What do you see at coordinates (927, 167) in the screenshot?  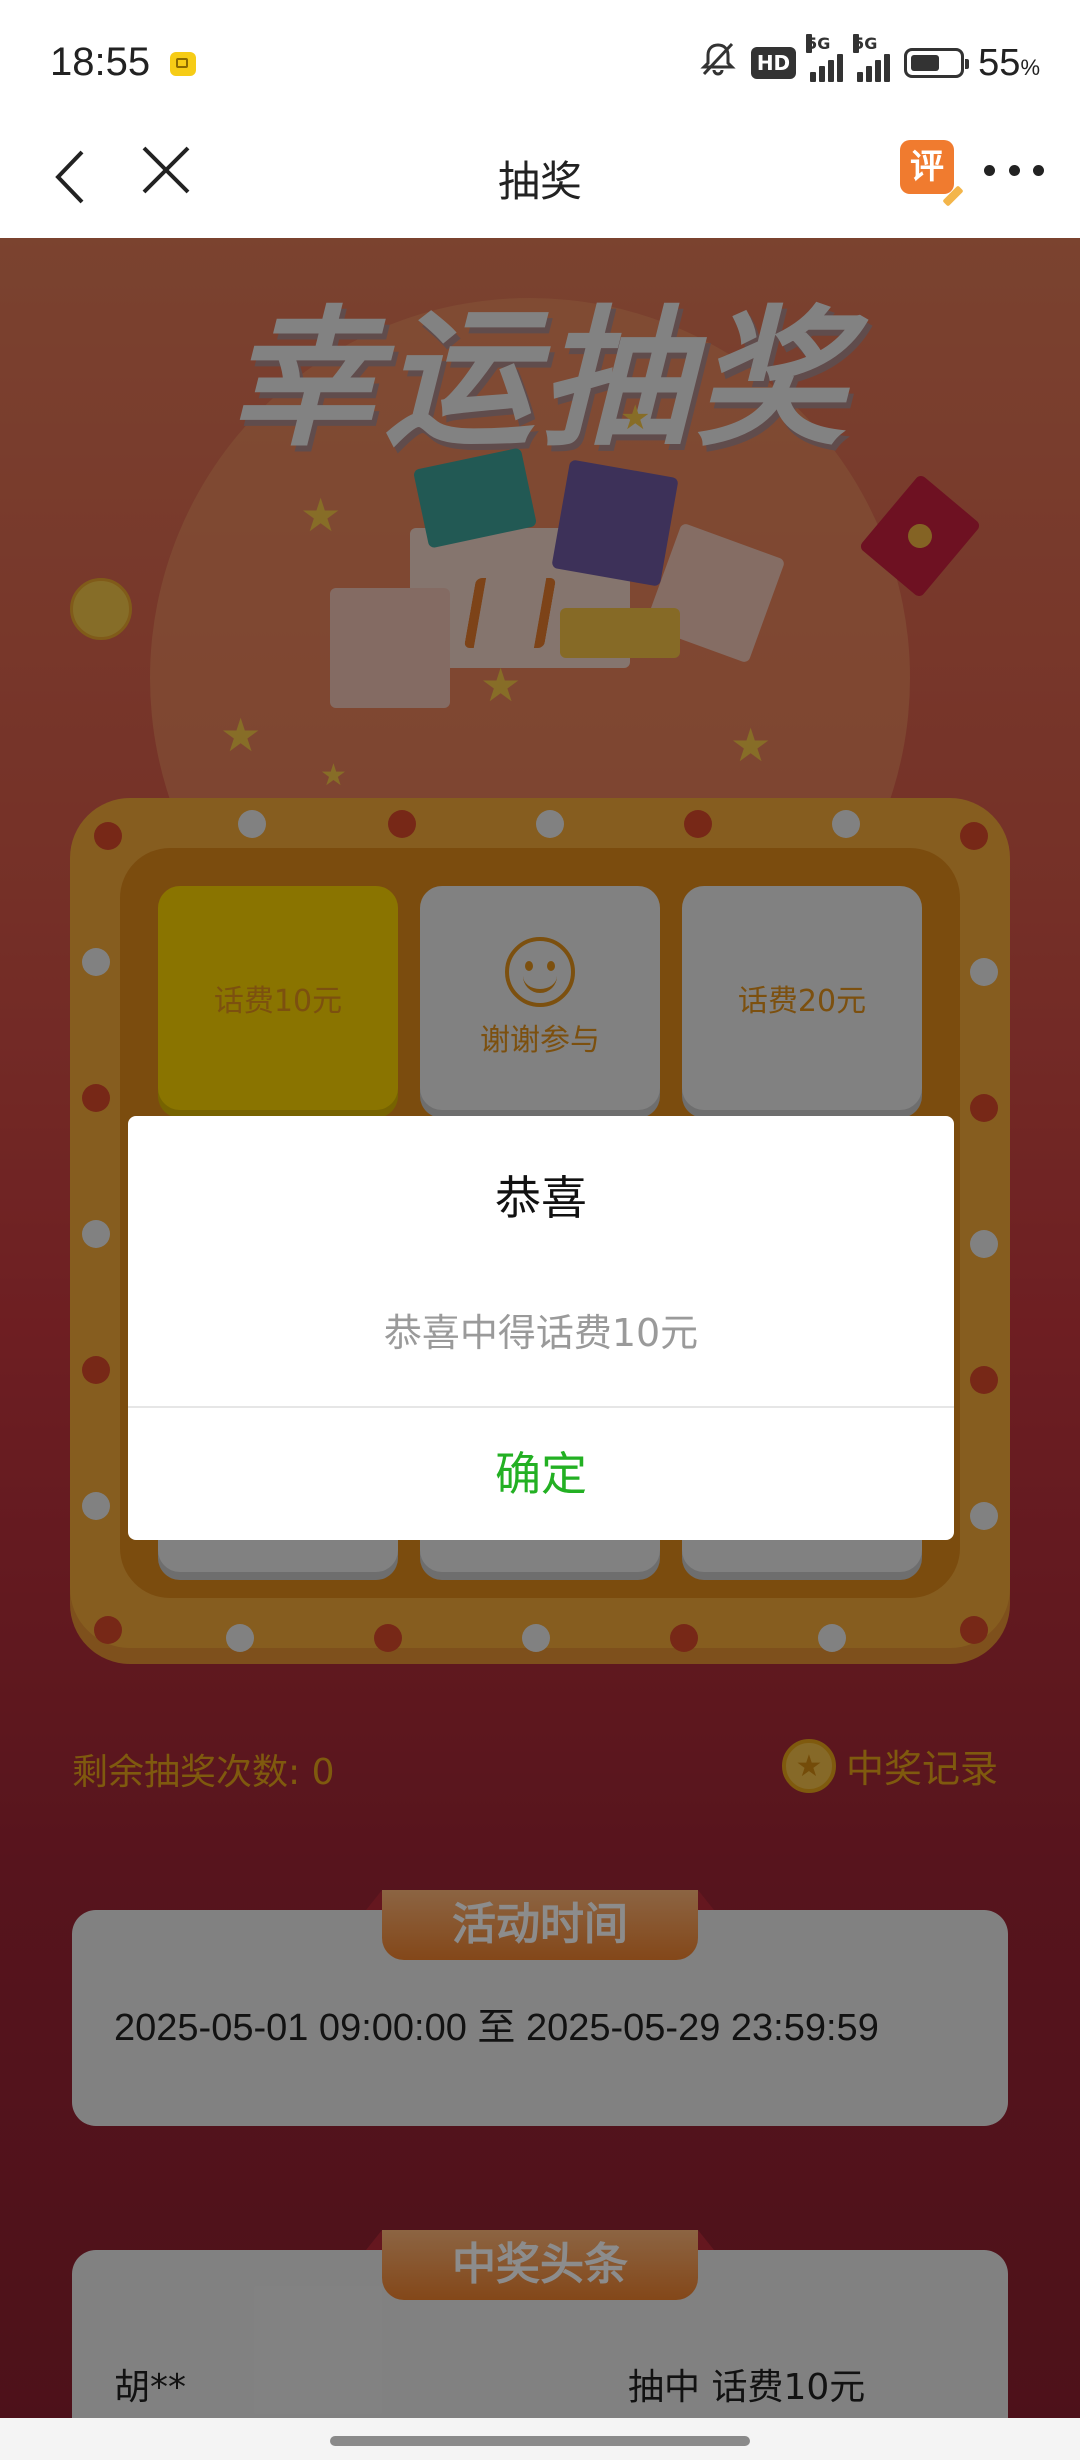 I see `review-icon: 评` at bounding box center [927, 167].